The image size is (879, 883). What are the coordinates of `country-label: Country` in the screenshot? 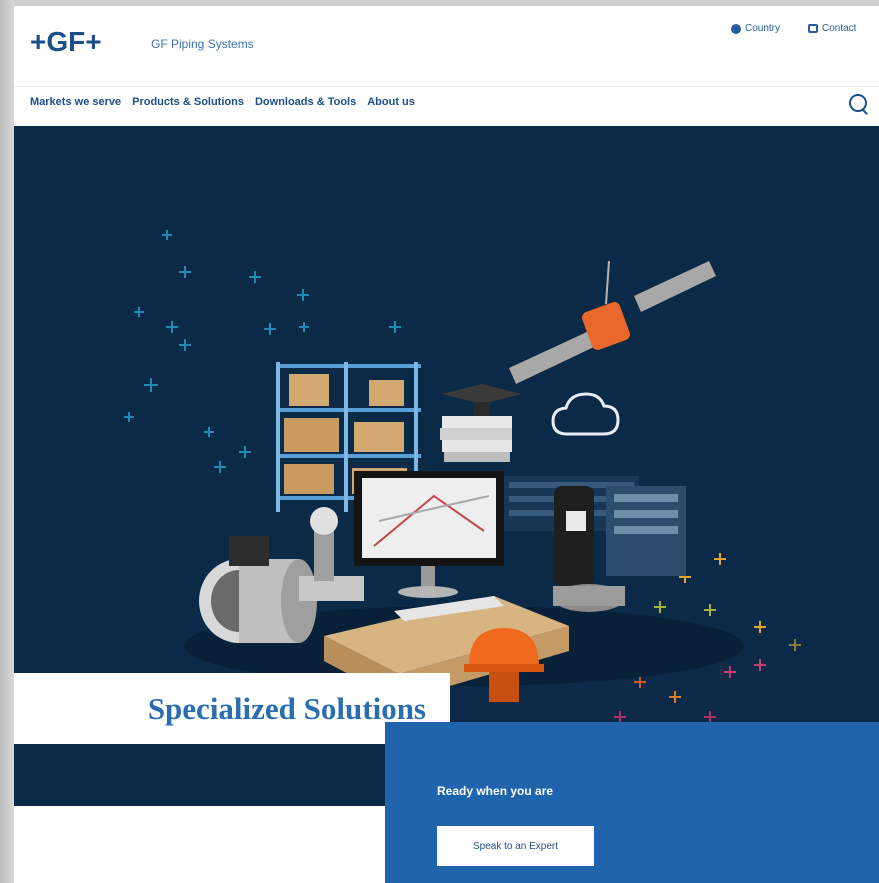 It's located at (763, 28).